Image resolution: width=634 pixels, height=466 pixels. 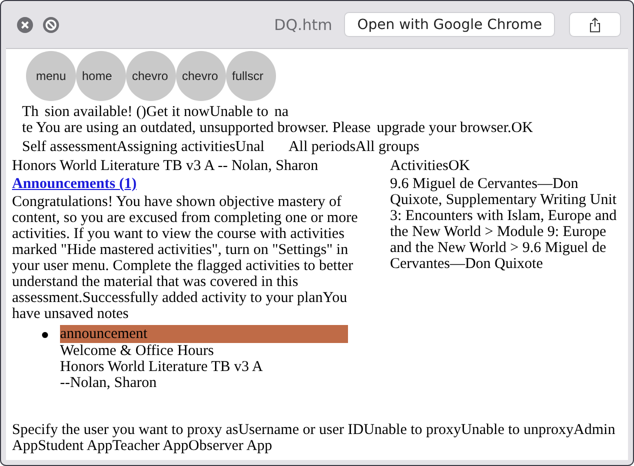 What do you see at coordinates (251, 76) in the screenshot?
I see `fullscreen-button: fullscr` at bounding box center [251, 76].